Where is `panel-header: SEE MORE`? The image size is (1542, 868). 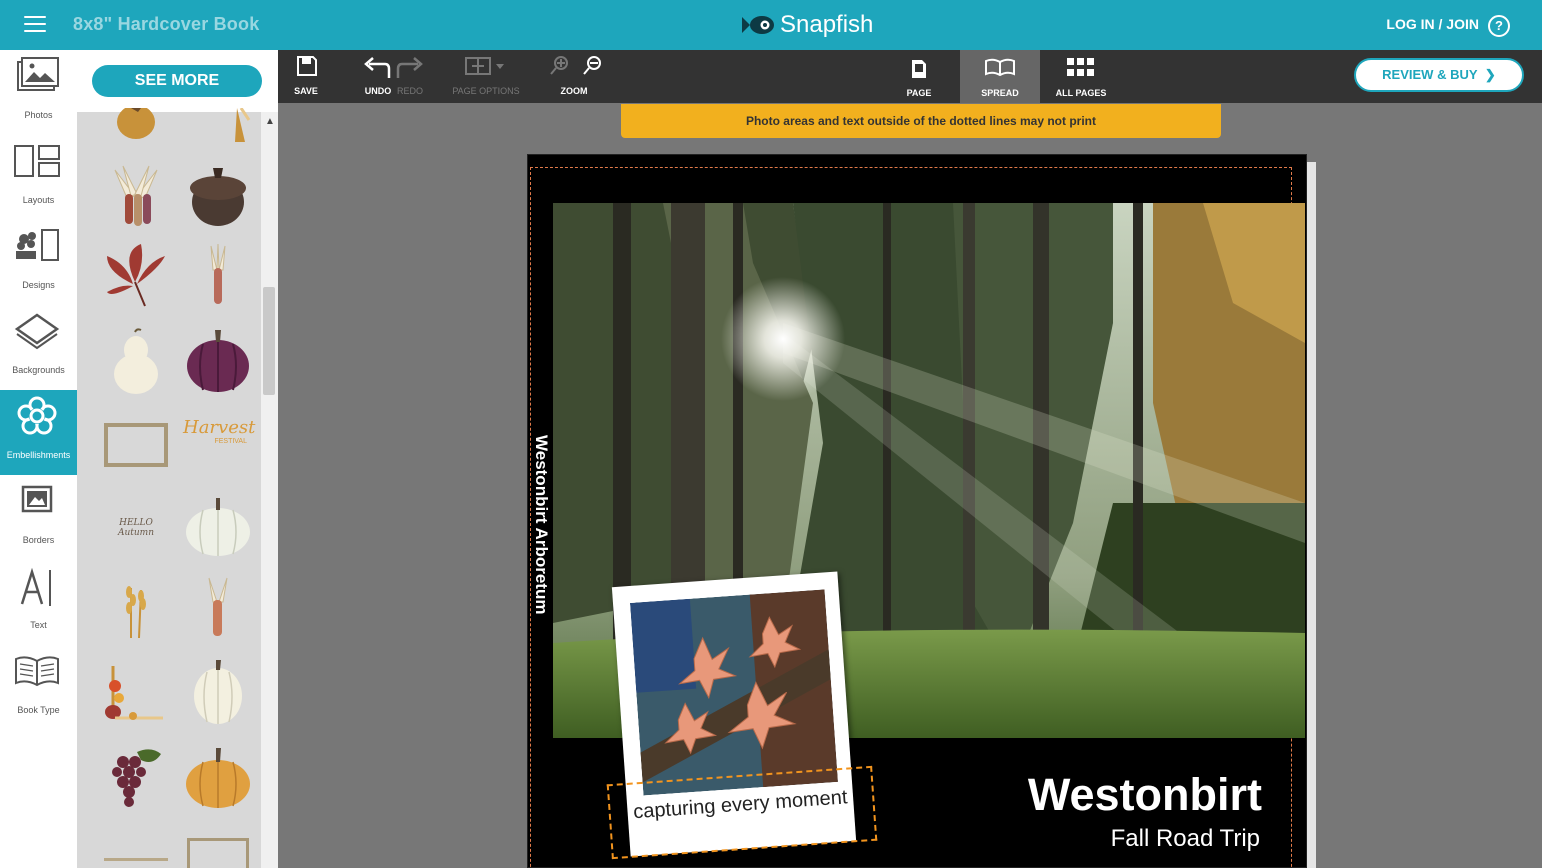
panel-header: SEE MORE is located at coordinates (177, 81).